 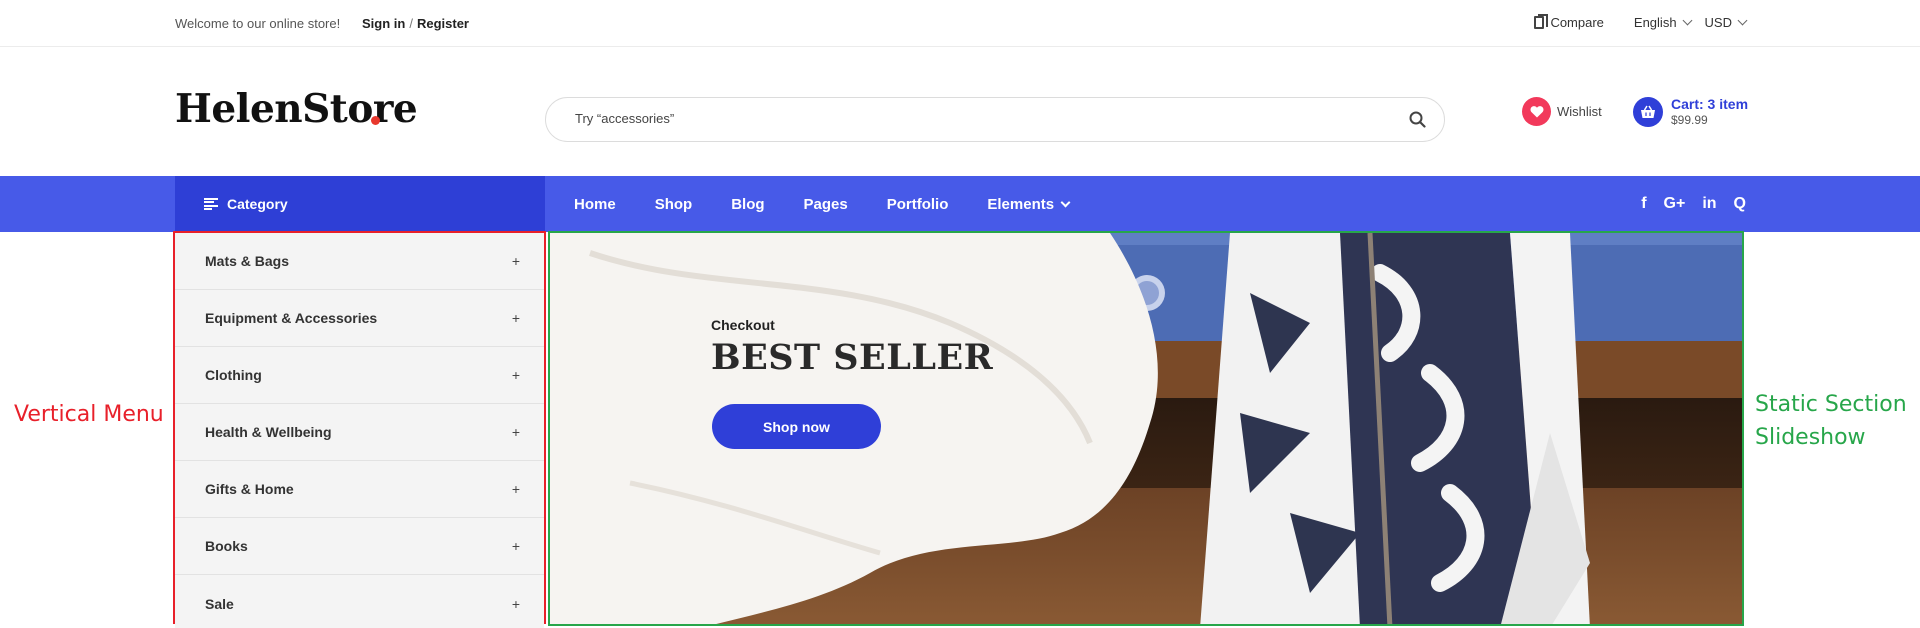 I want to click on compare-link: Compare, so click(x=1569, y=22).